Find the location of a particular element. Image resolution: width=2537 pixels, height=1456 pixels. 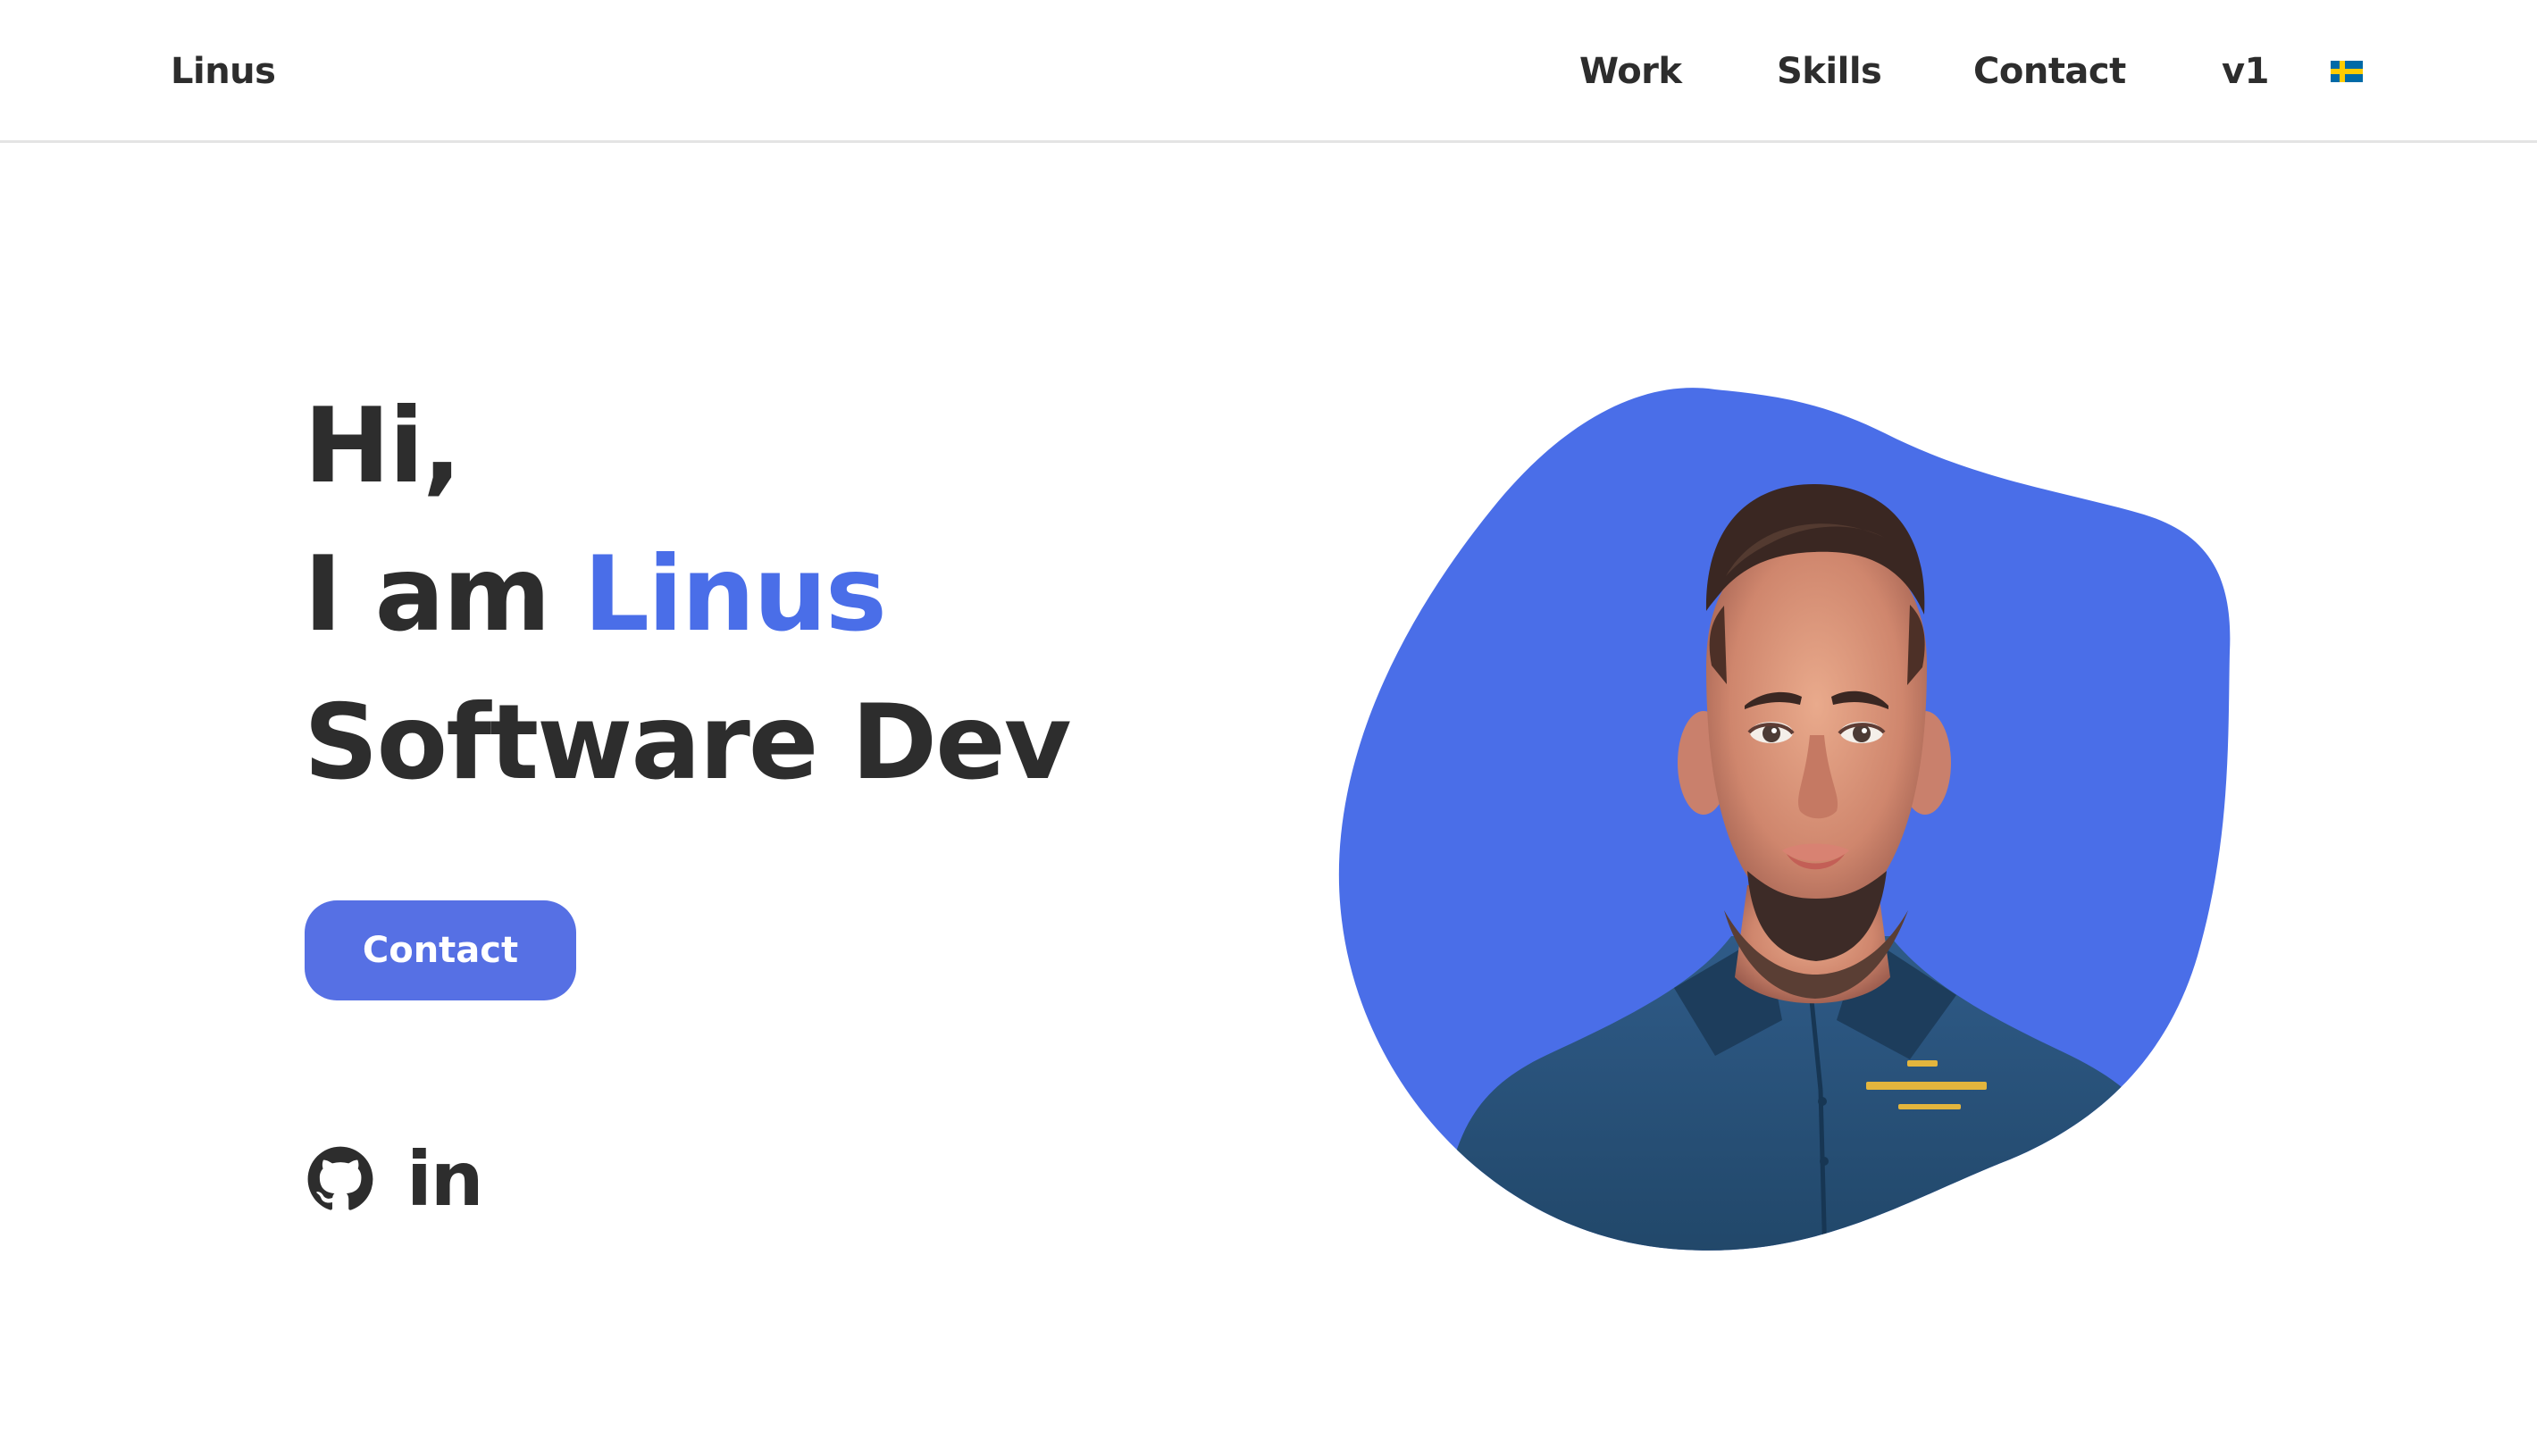

hero-intro-text: I am is located at coordinates (444, 594).